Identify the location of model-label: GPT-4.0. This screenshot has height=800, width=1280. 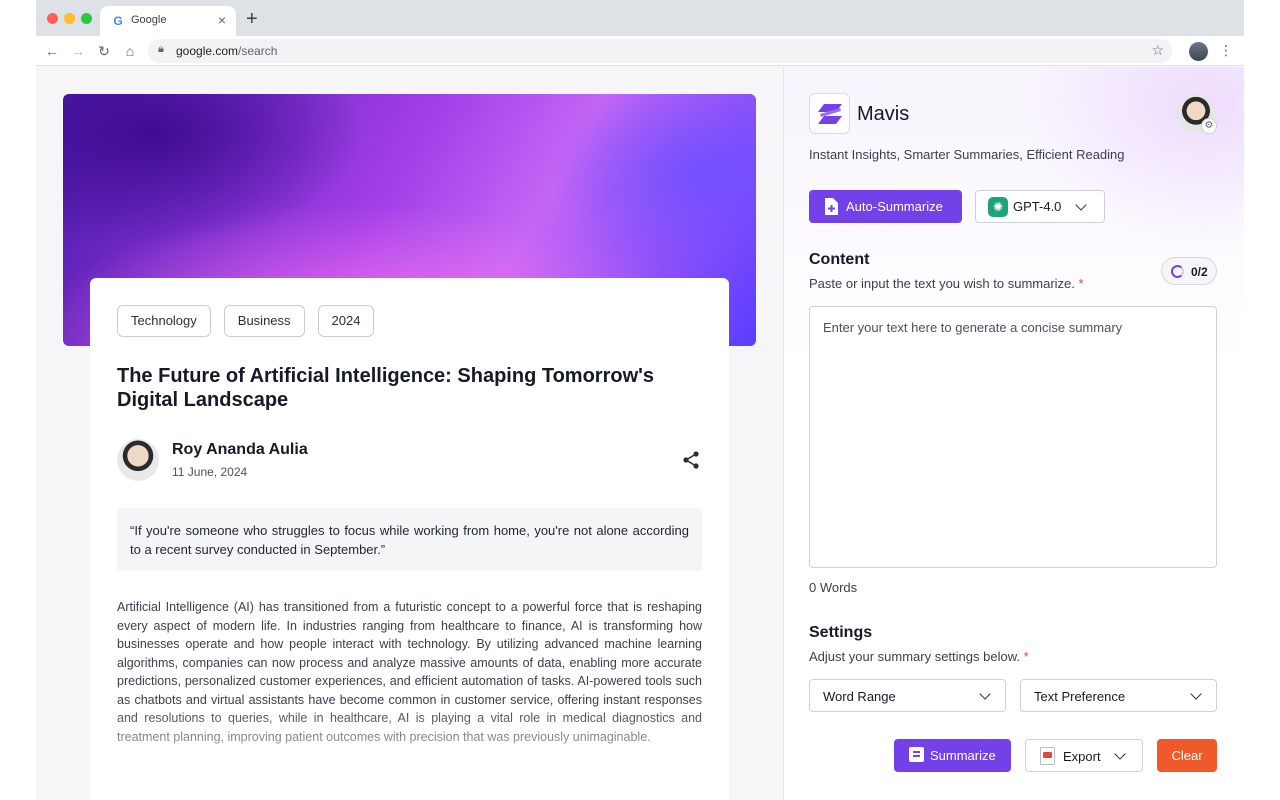
(1037, 206).